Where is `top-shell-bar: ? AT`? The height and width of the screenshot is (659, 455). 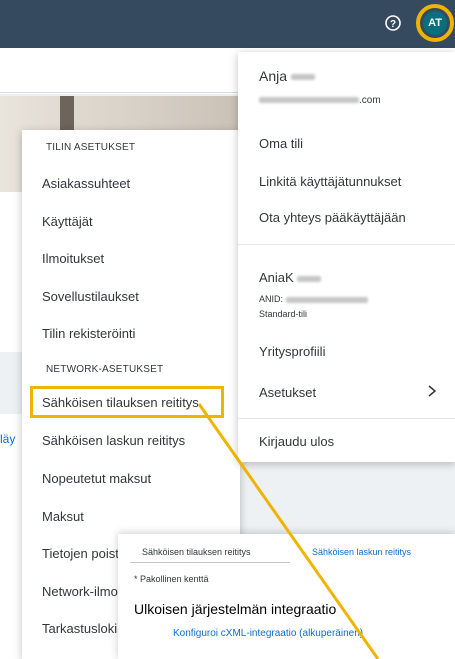
top-shell-bar: ? AT is located at coordinates (227, 24).